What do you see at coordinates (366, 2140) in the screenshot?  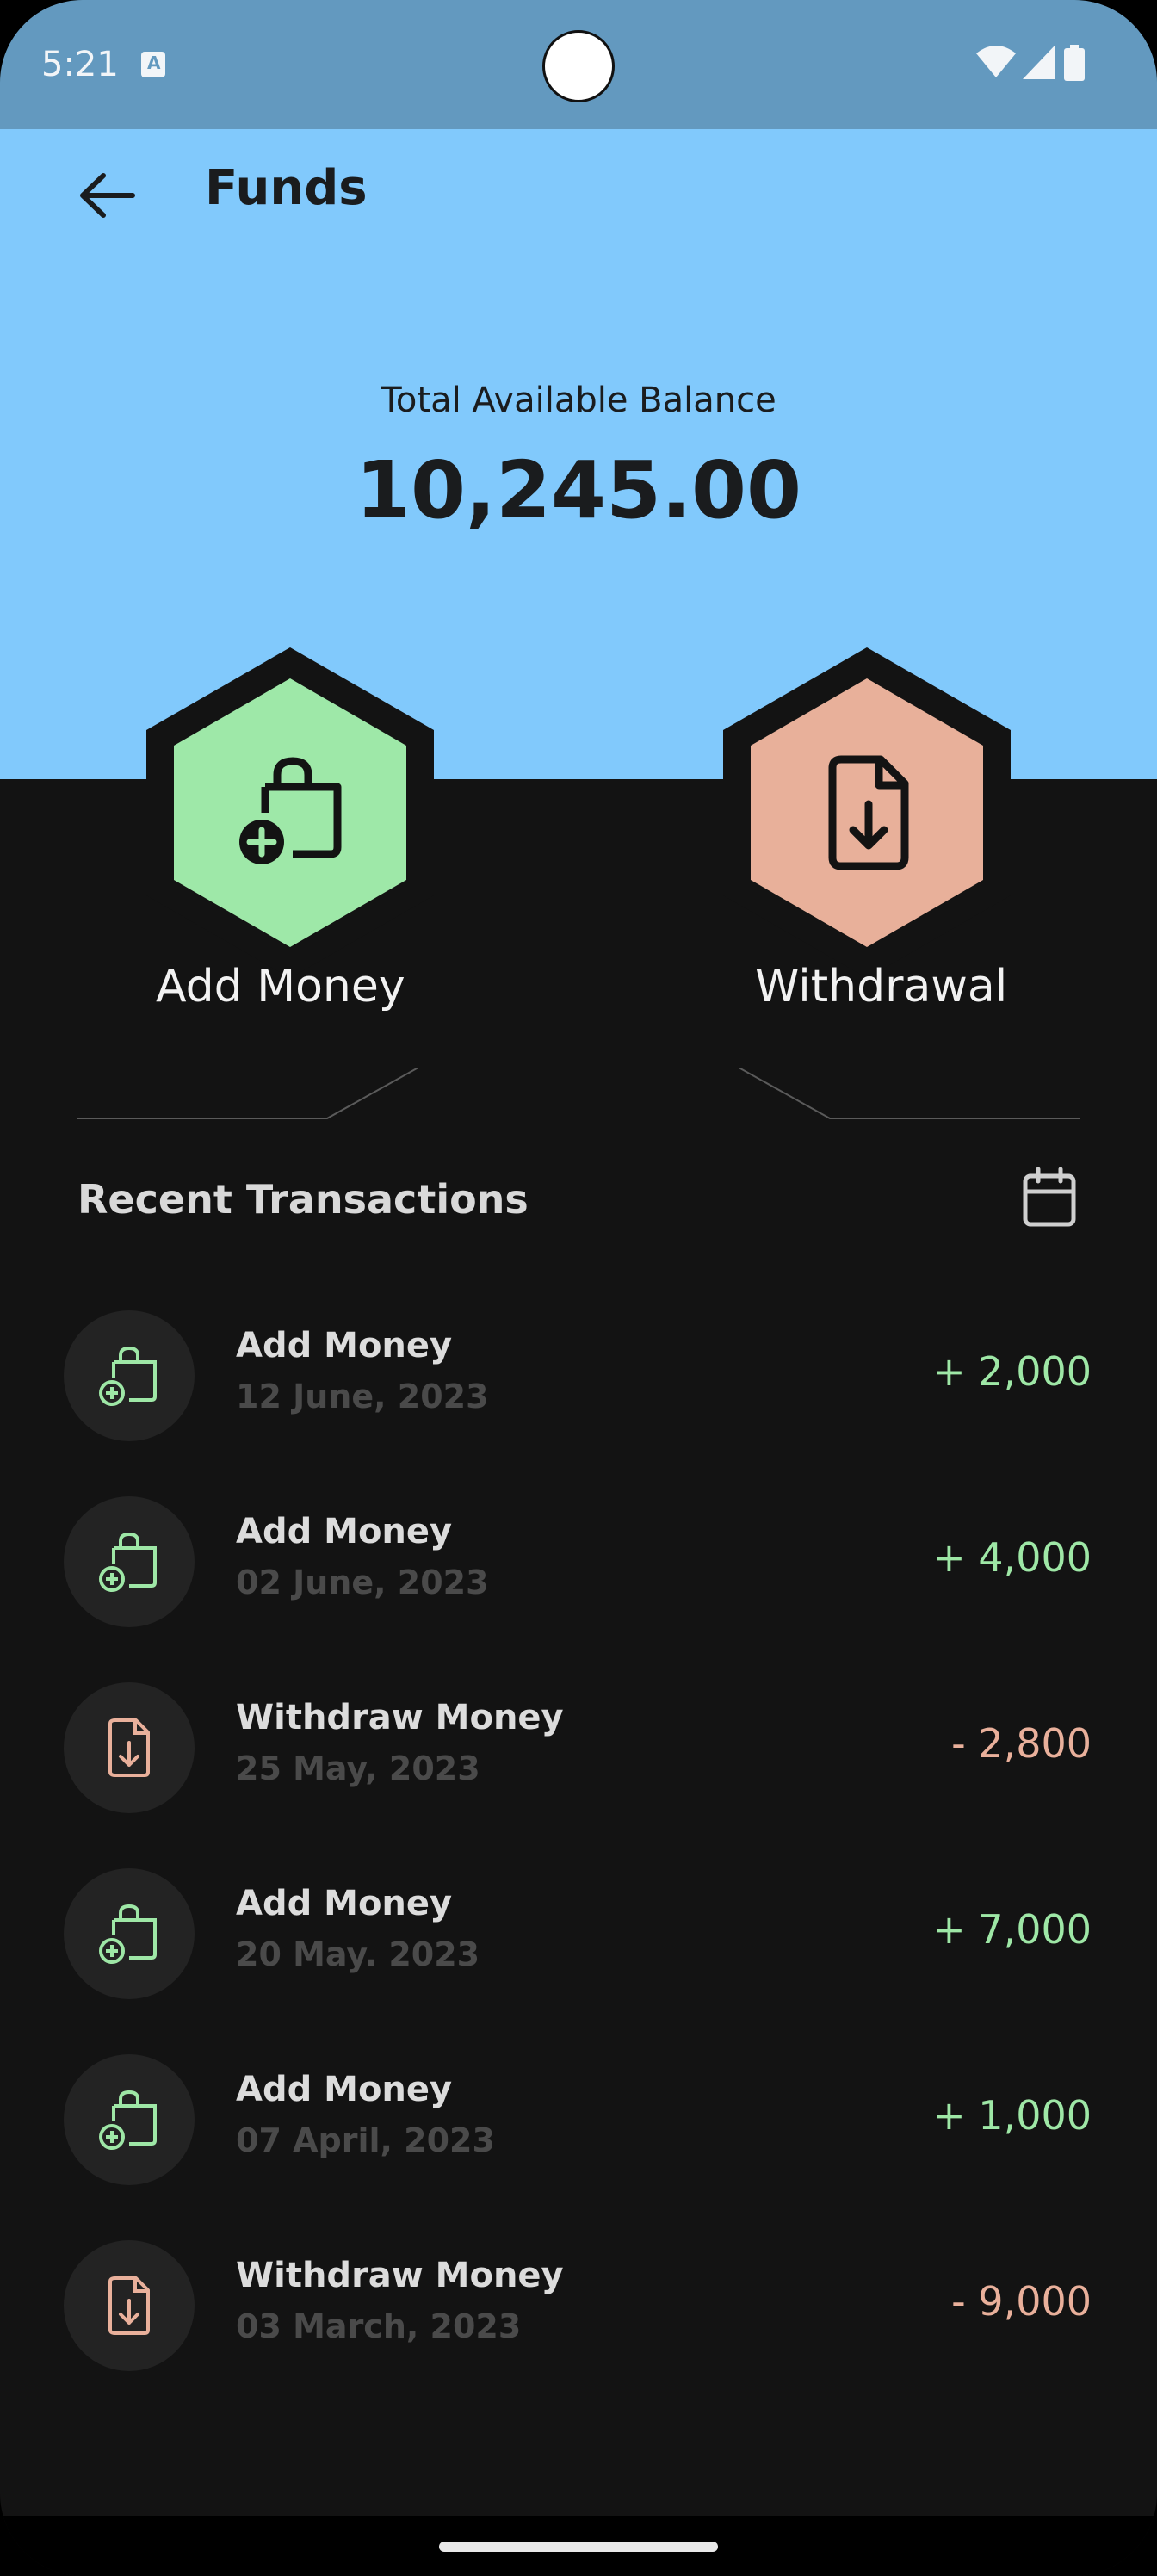 I see `transaction-date: 07 April, 2023` at bounding box center [366, 2140].